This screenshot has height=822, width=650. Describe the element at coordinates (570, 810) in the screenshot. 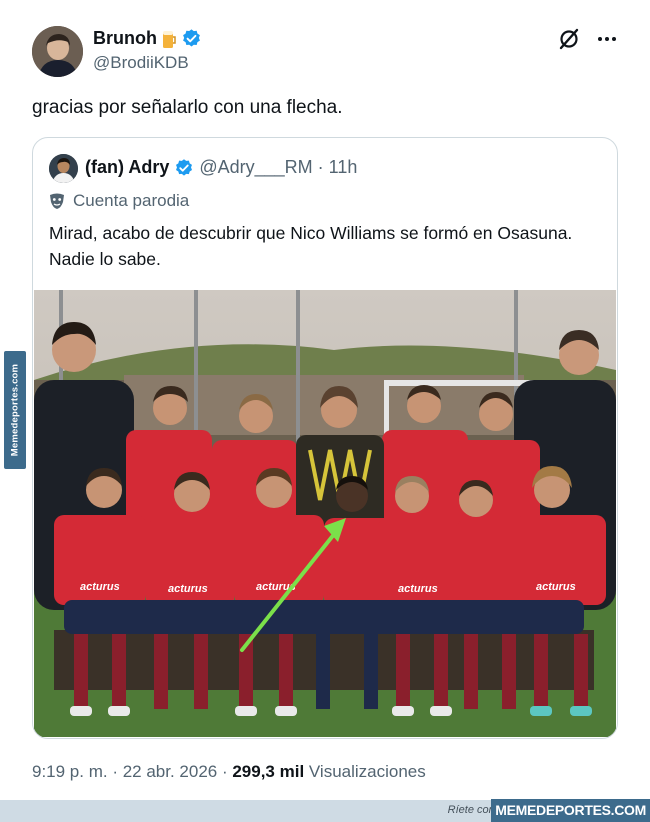

I see `watermark-brand: MEMEDEPORTES.COM` at that location.